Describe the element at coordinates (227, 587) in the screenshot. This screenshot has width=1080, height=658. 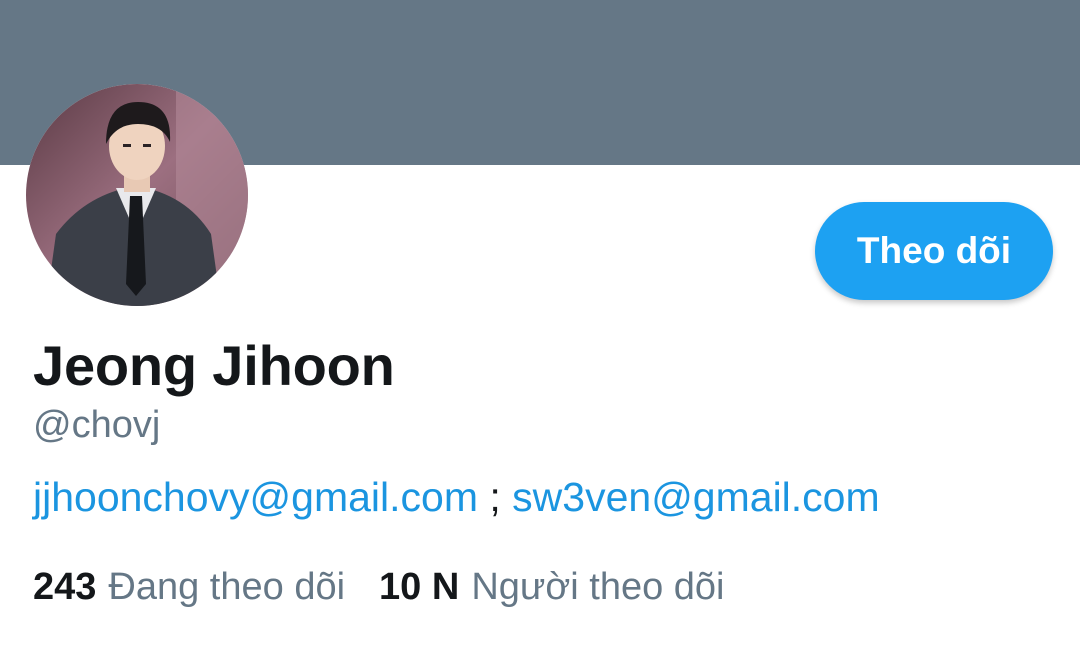
I see `following-label: Đang theo dõi` at that location.